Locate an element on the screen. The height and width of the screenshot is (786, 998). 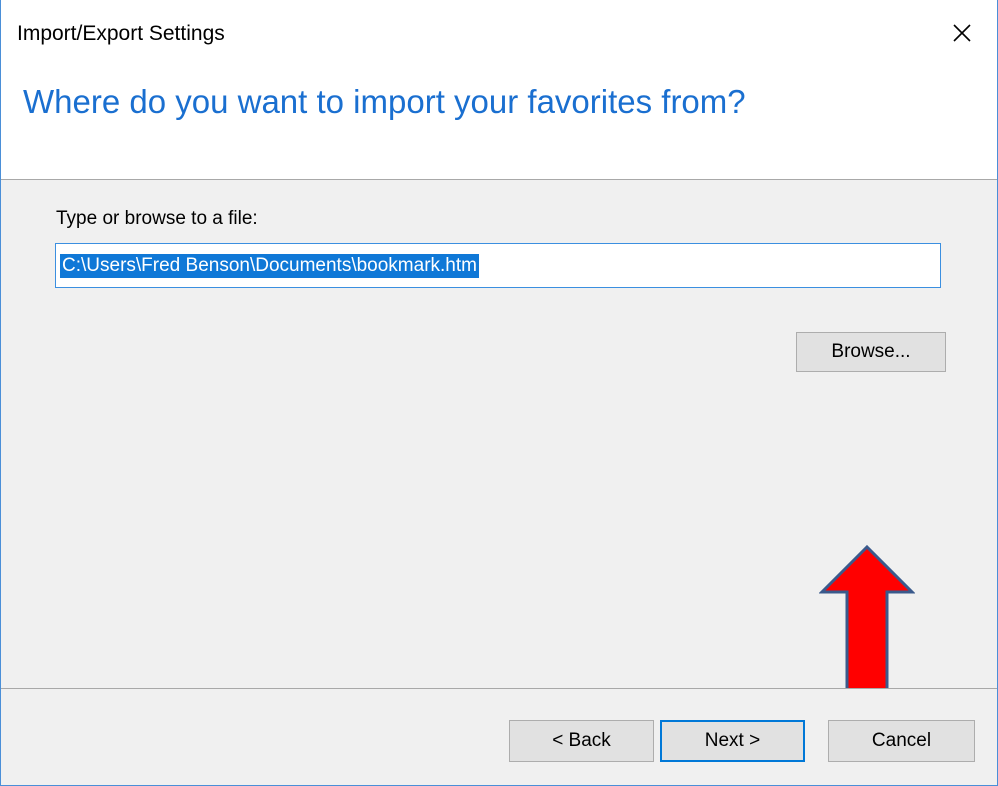
wizard-footer: < Back Next > Cancel is located at coordinates (499, 737).